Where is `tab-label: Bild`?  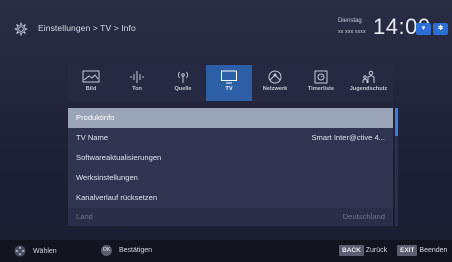 tab-label: Bild is located at coordinates (91, 89).